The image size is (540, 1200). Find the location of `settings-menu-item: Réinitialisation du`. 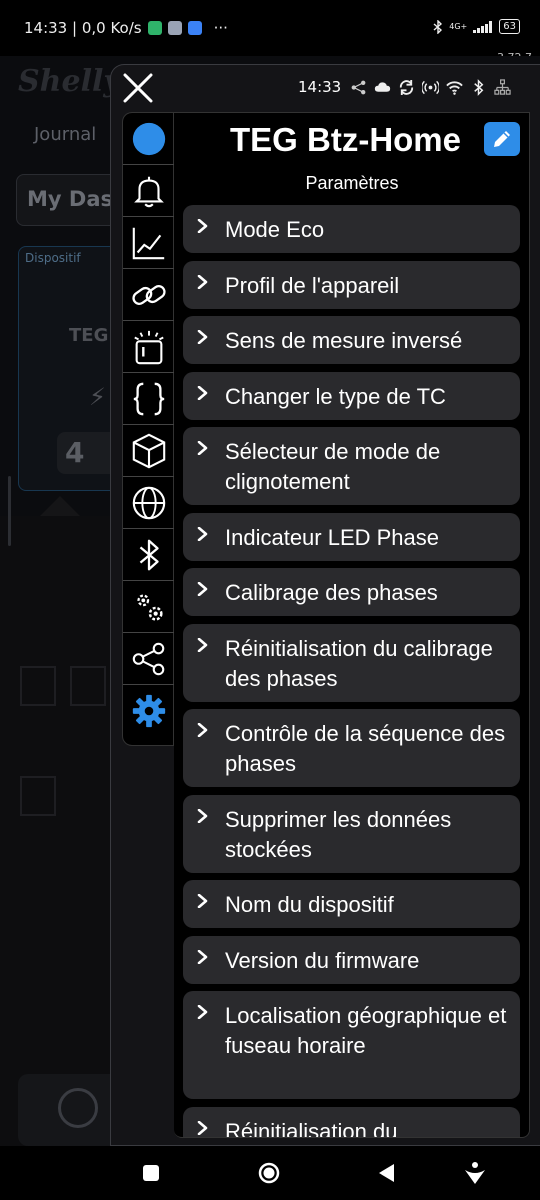

settings-menu-item: Réinitialisation du is located at coordinates (351, 1122).